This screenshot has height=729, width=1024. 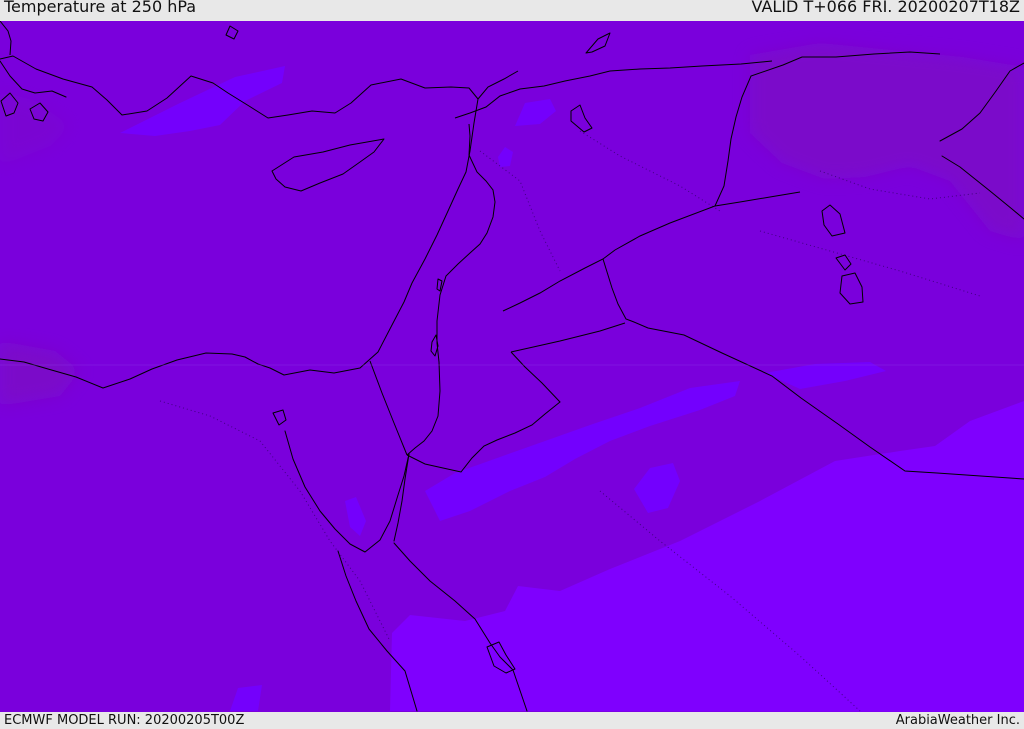 What do you see at coordinates (124, 720) in the screenshot?
I see `model-run-label: ECMWF MODEL RUN: 20200205T00Z` at bounding box center [124, 720].